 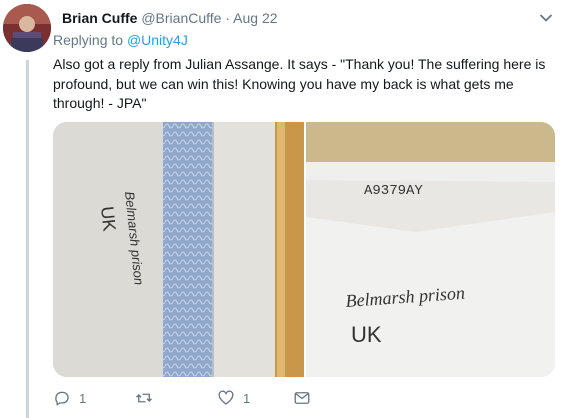 I want to click on author-name: Brian Cuffe, so click(x=99, y=18).